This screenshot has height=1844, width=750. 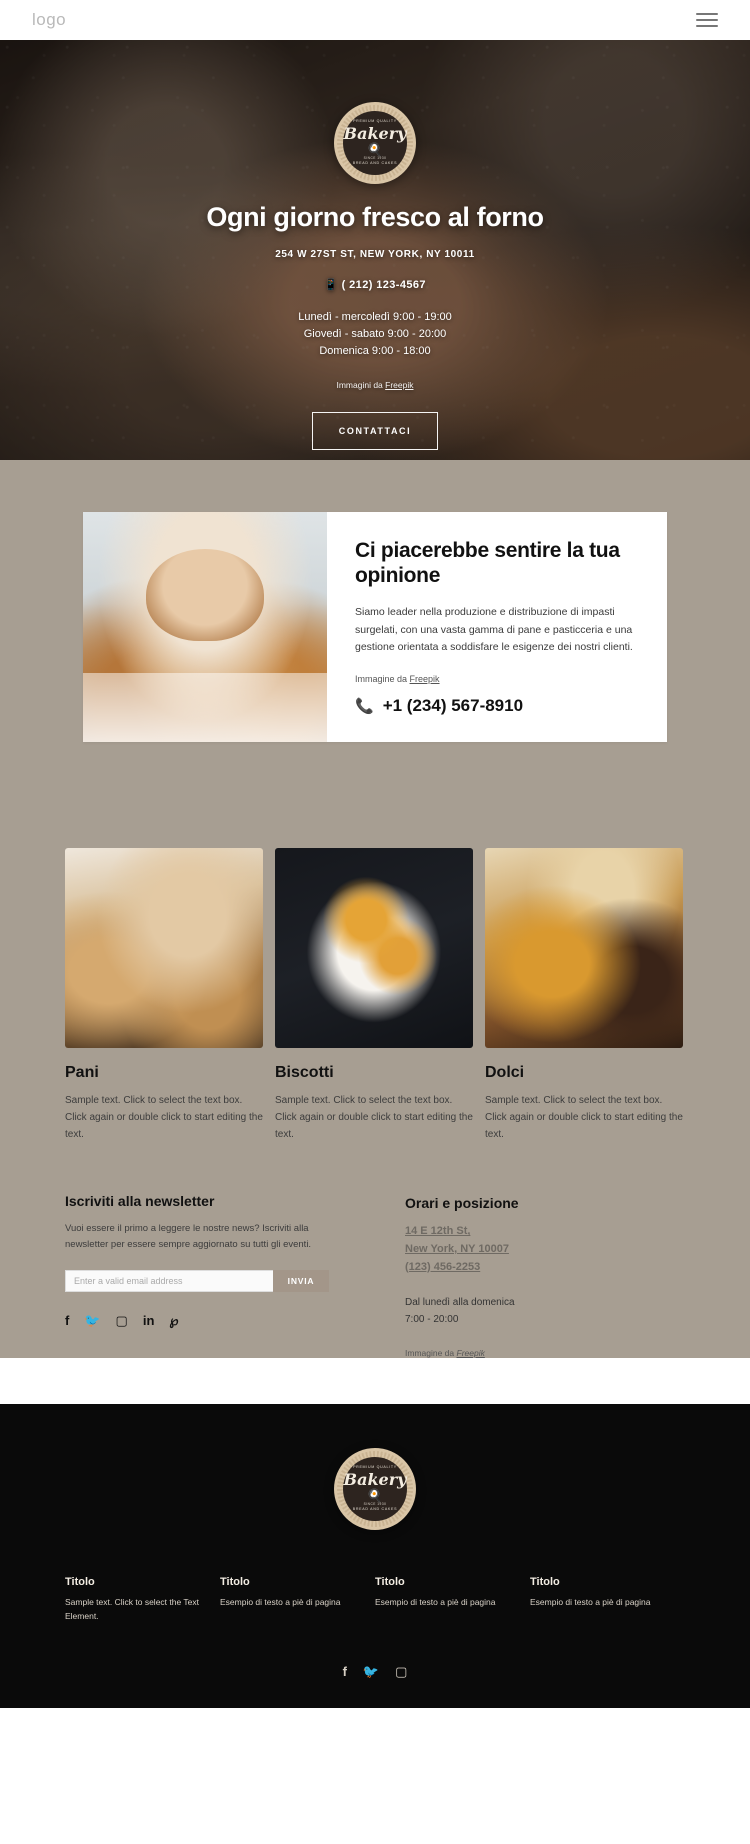 What do you see at coordinates (496, 679) in the screenshot?
I see `feature-image-credit: Immagine da Freepik` at bounding box center [496, 679].